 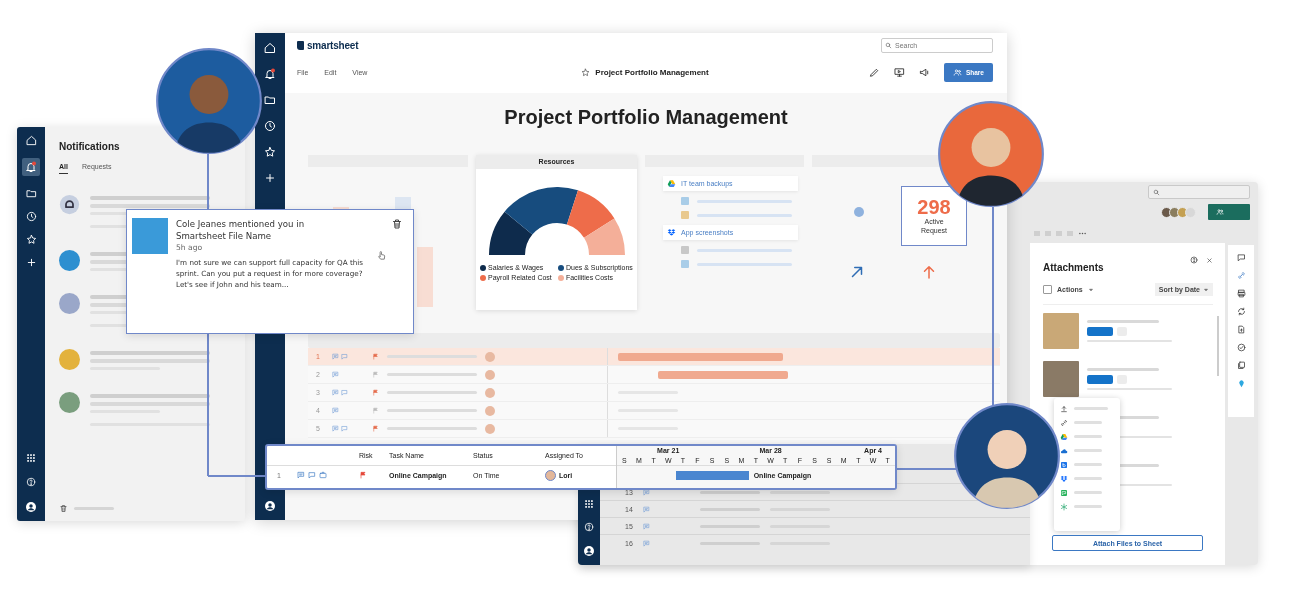 What do you see at coordinates (1241, 311) in the screenshot?
I see `sync-icon` at bounding box center [1241, 311].